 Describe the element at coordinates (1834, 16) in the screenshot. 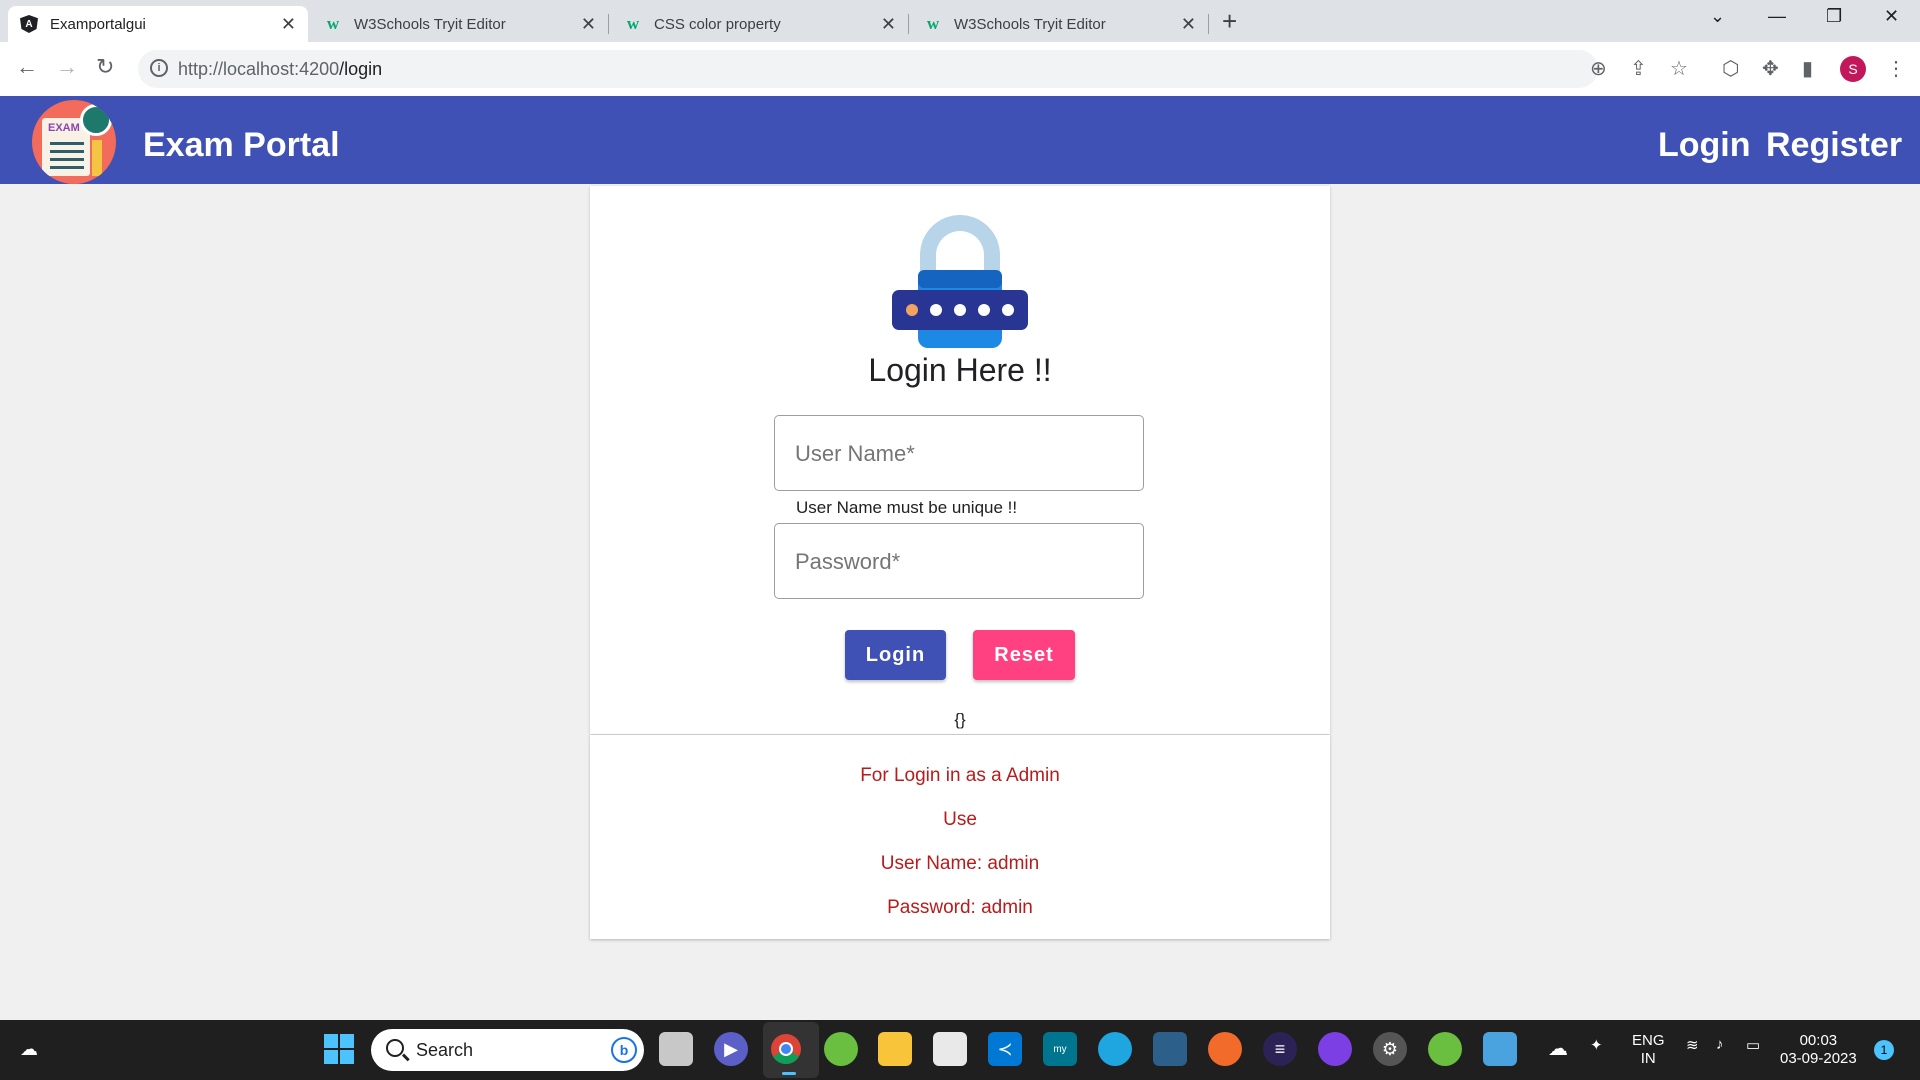

I see `restore-icon: ❐` at that location.